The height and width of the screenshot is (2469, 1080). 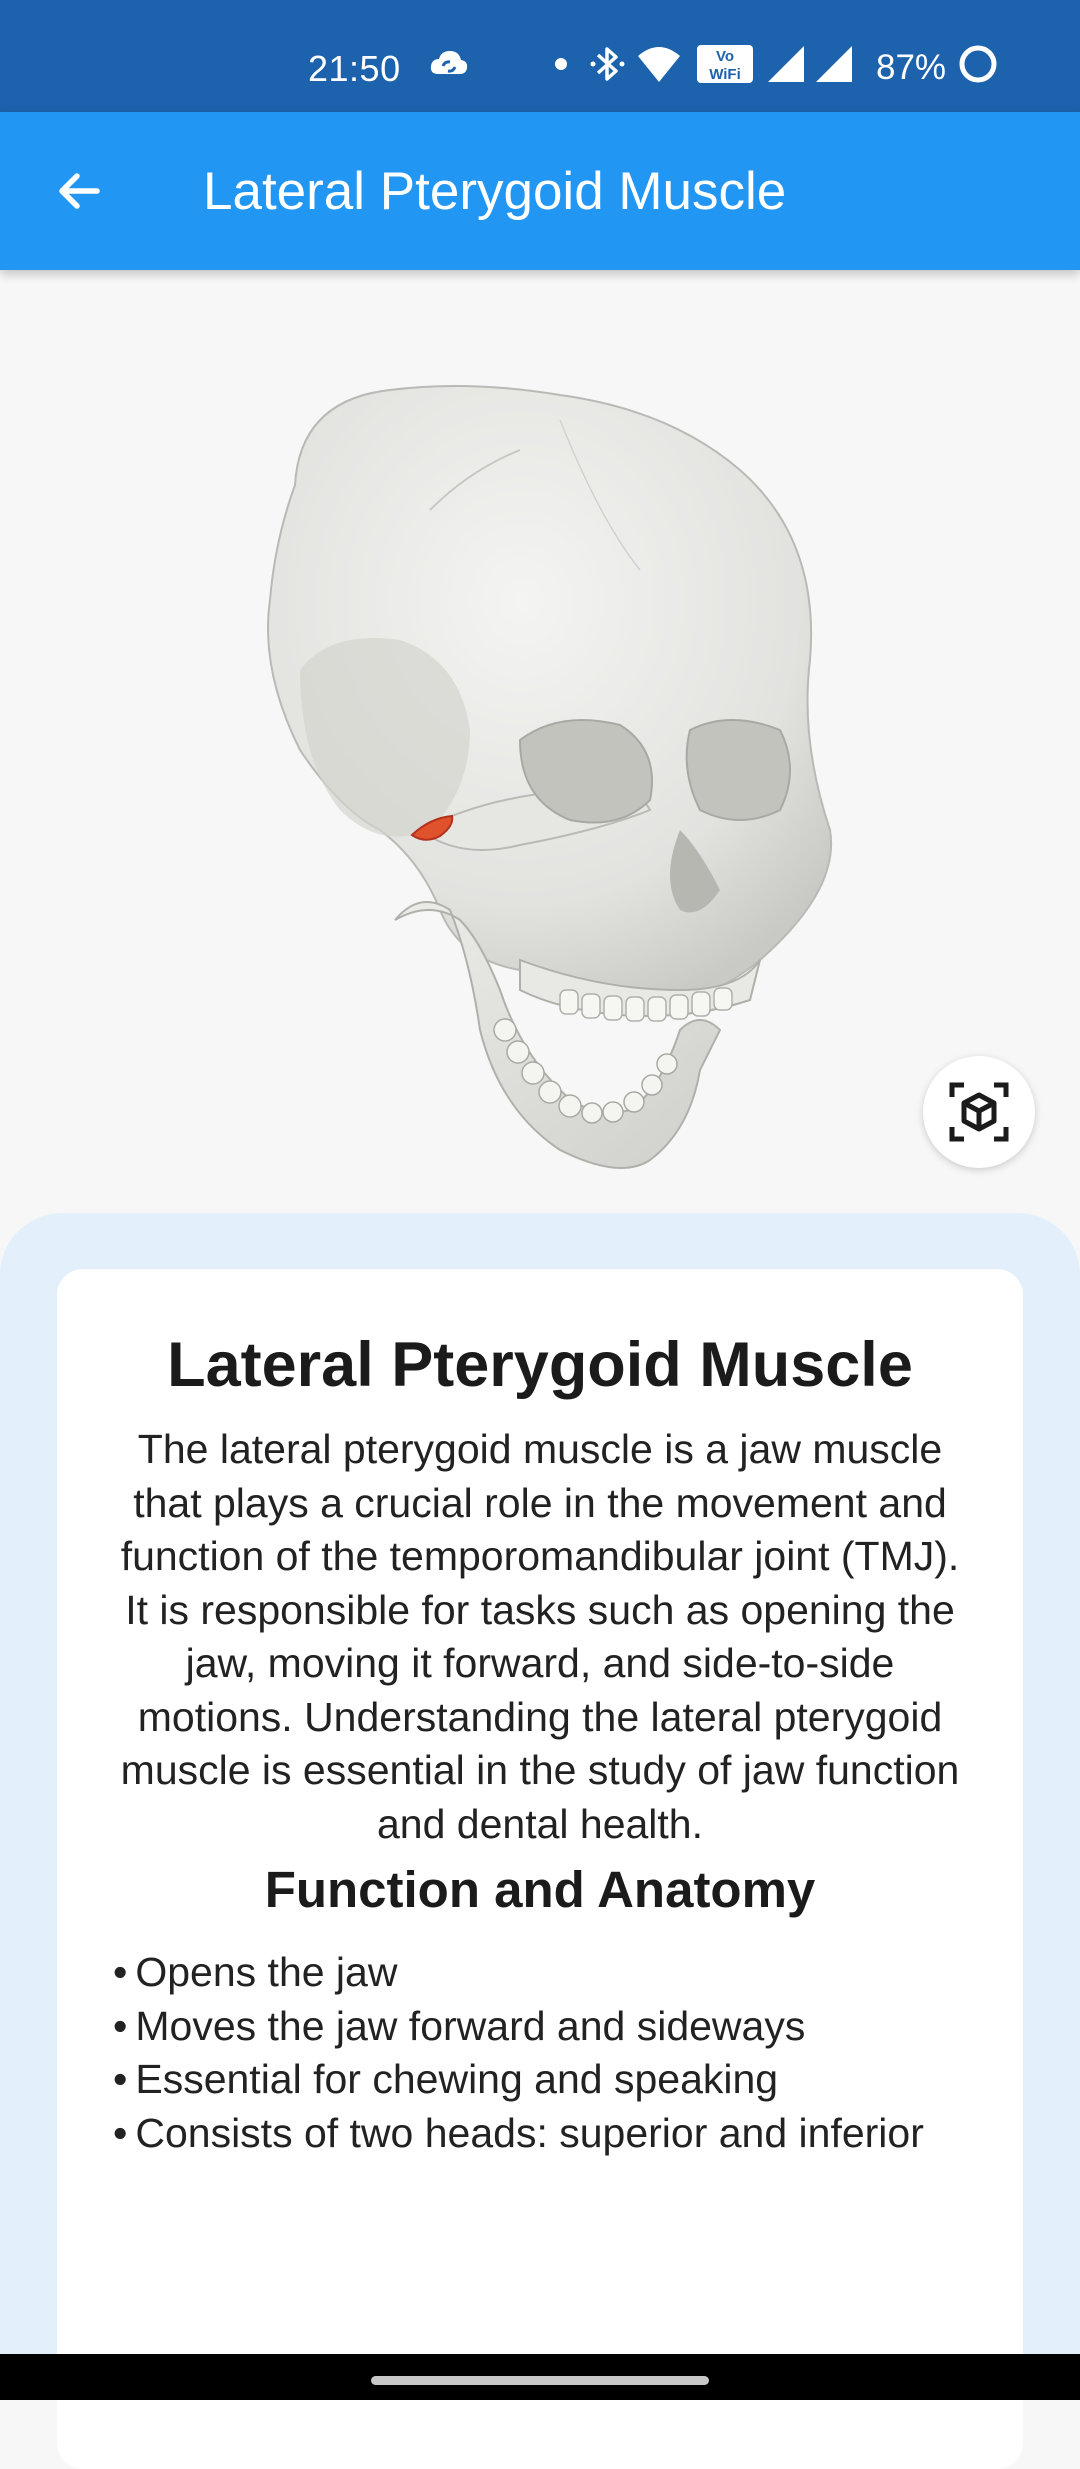 I want to click on bluetooth-icon, so click(x=607, y=64).